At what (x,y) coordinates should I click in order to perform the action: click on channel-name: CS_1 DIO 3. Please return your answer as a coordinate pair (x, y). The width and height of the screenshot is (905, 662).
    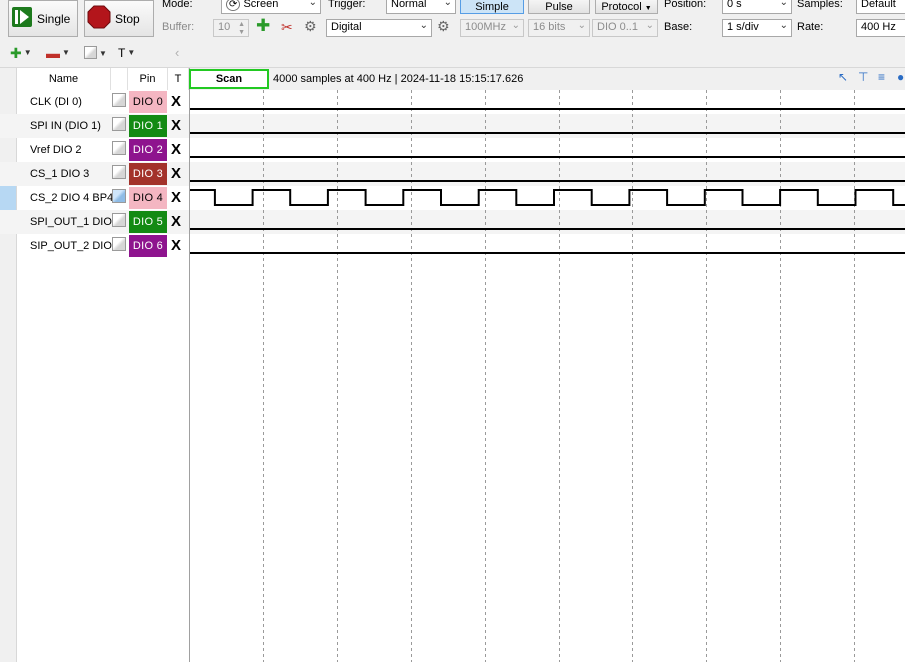
    Looking at the image, I should click on (59, 174).